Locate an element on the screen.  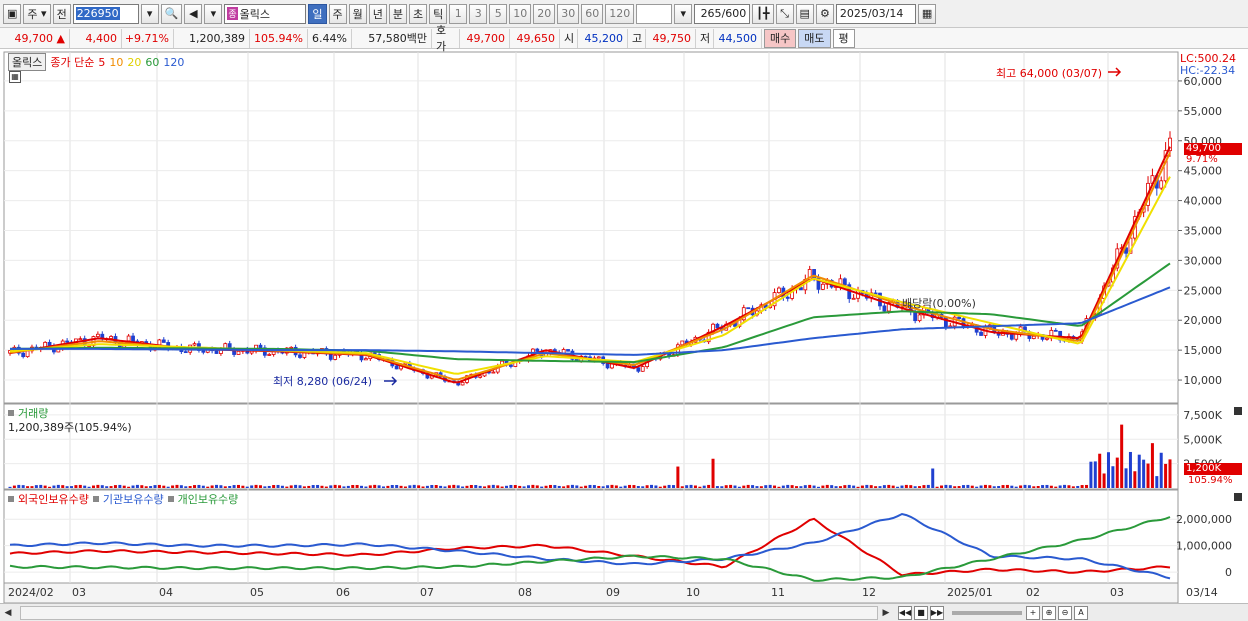
search-icon: 🔍 is located at coordinates (171, 13).